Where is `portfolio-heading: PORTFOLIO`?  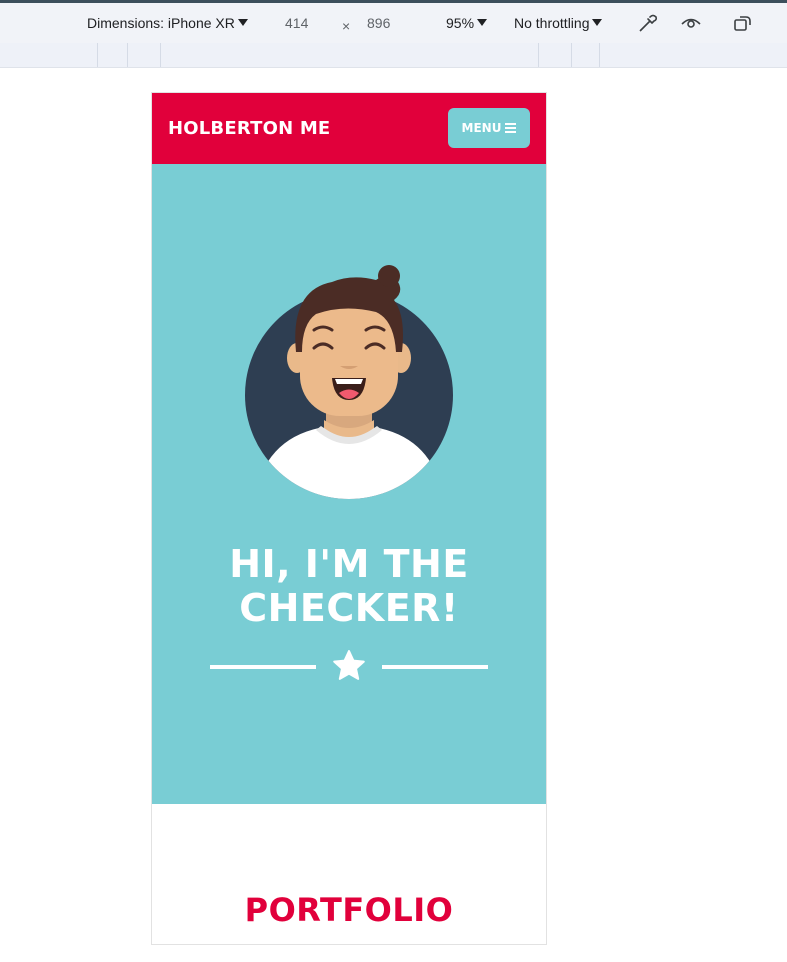
portfolio-heading: PORTFOLIO is located at coordinates (349, 910).